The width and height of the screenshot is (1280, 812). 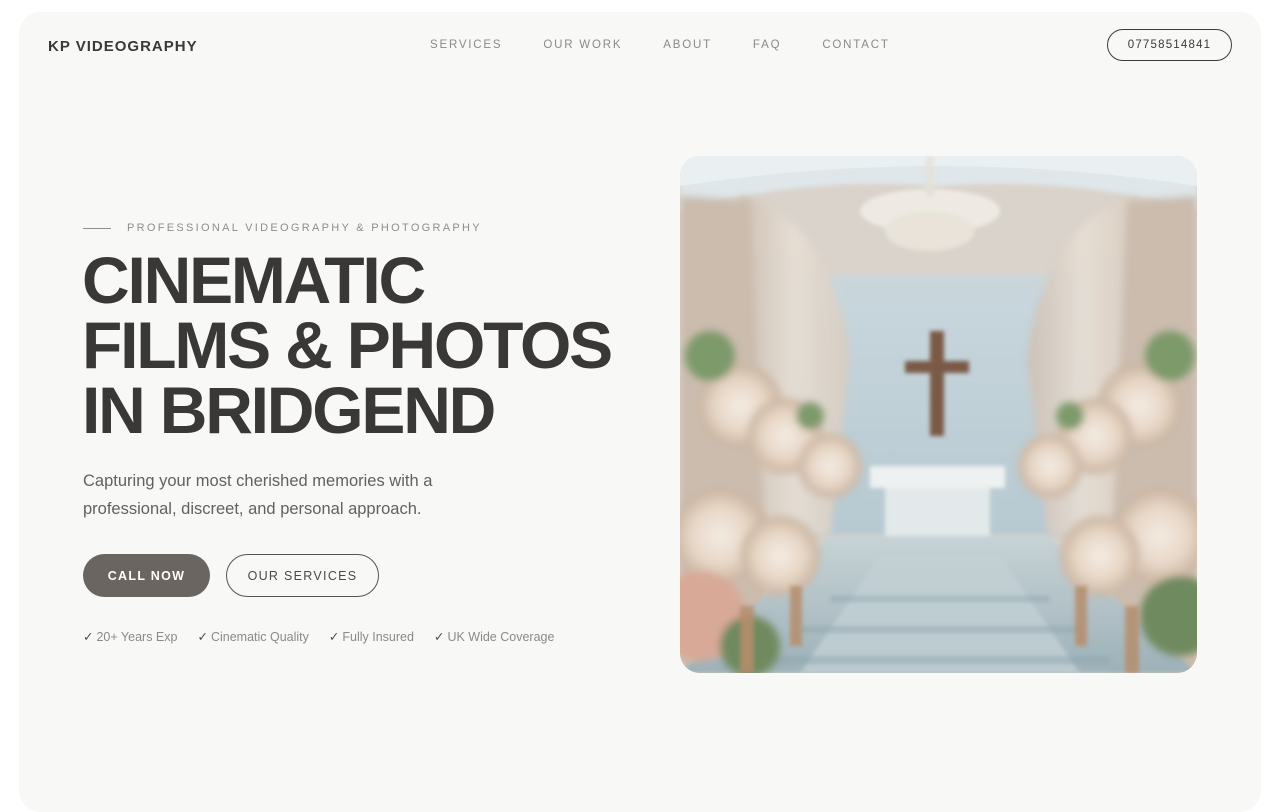 What do you see at coordinates (123, 46) in the screenshot?
I see `brand-logo: KP VIDEOGRAPHY` at bounding box center [123, 46].